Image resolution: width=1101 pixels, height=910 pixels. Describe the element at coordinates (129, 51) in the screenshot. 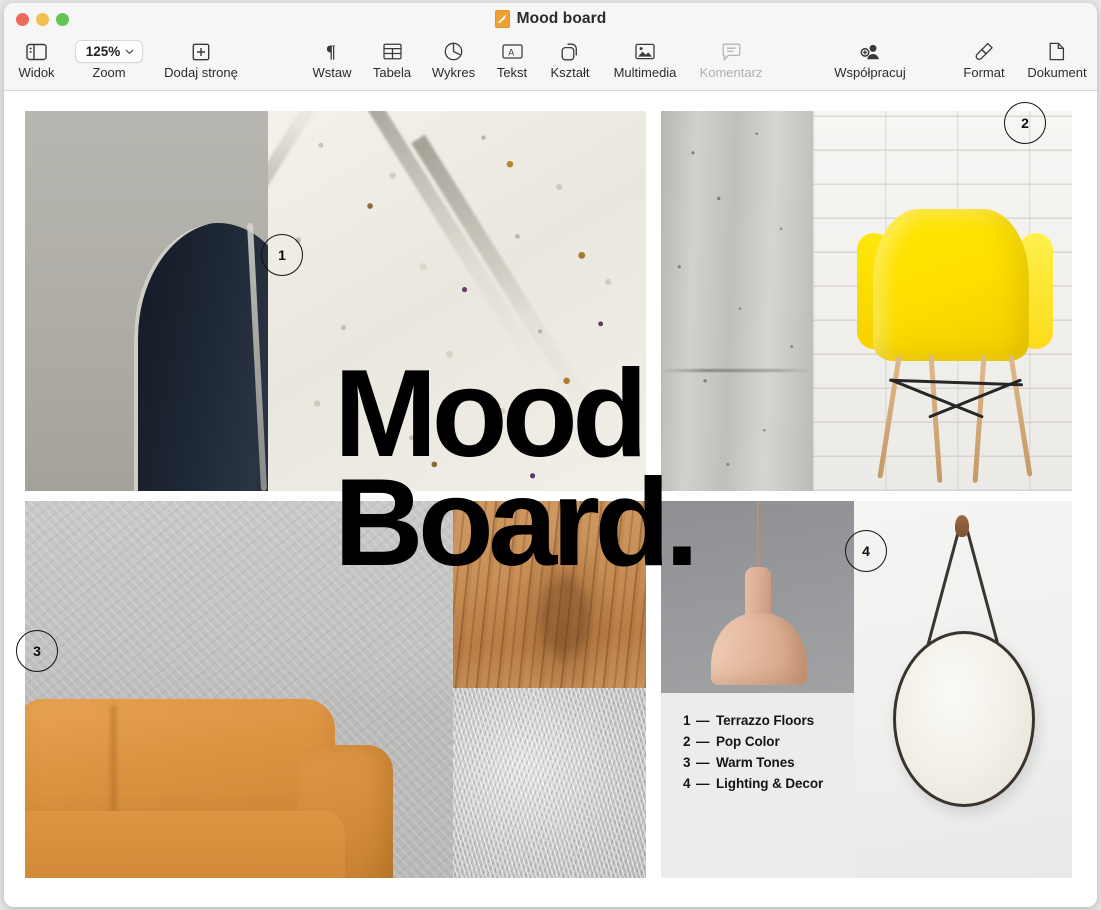

I see `chevron-down-icon` at that location.